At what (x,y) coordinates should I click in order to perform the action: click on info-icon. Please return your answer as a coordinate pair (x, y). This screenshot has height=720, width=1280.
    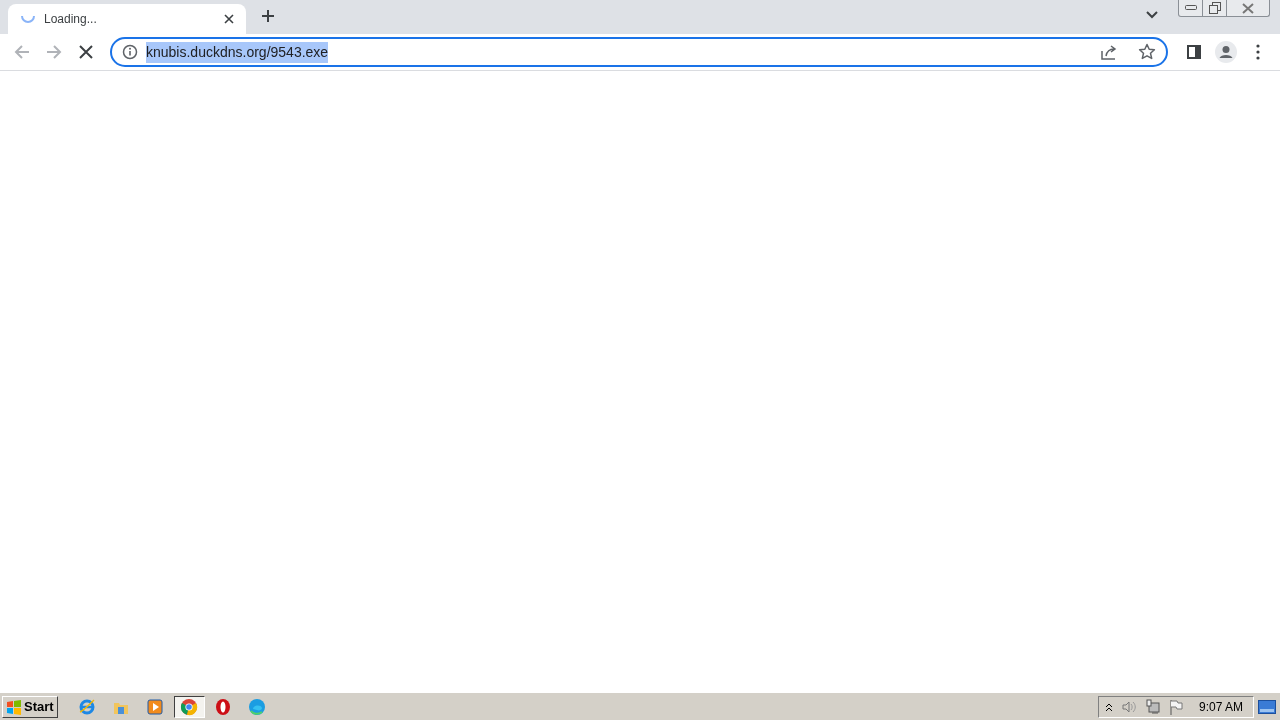
    Looking at the image, I should click on (130, 52).